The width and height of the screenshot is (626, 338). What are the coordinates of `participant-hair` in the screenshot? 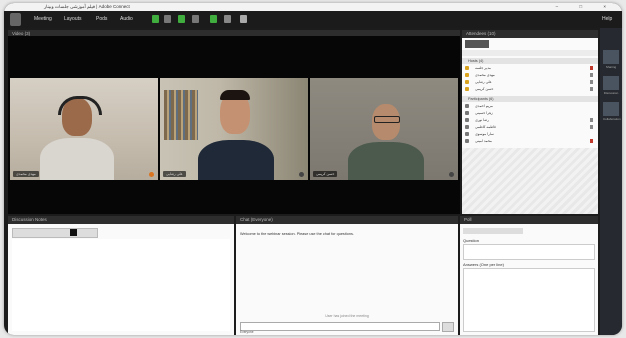 It's located at (235, 95).